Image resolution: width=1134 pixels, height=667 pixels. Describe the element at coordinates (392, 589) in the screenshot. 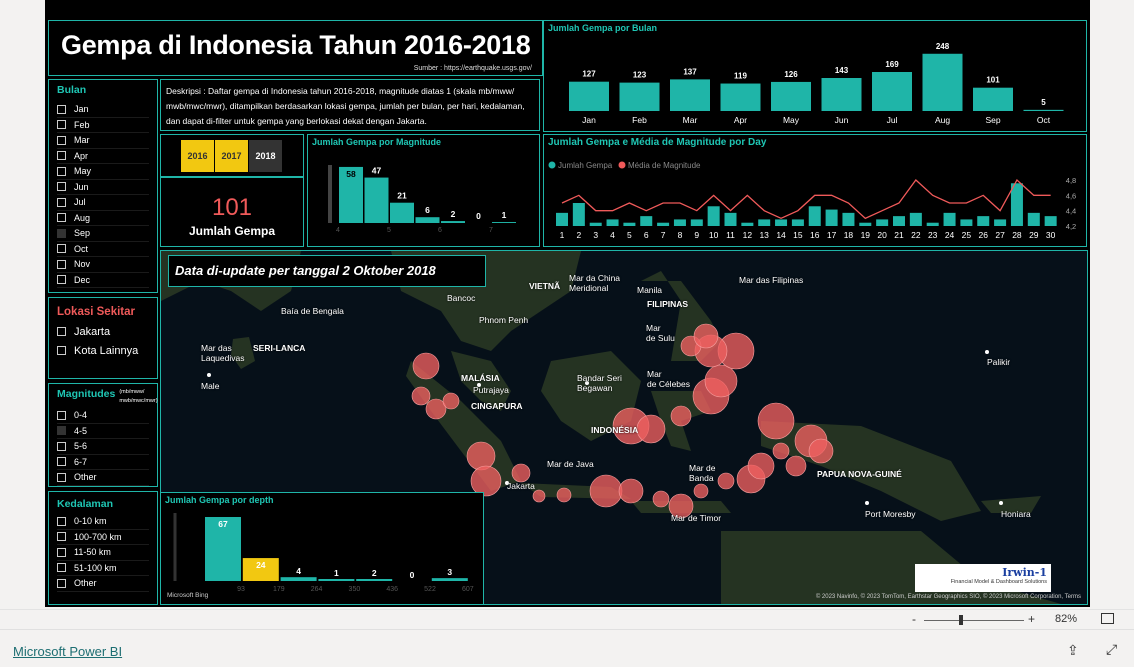

I see `tick-label: 436` at that location.